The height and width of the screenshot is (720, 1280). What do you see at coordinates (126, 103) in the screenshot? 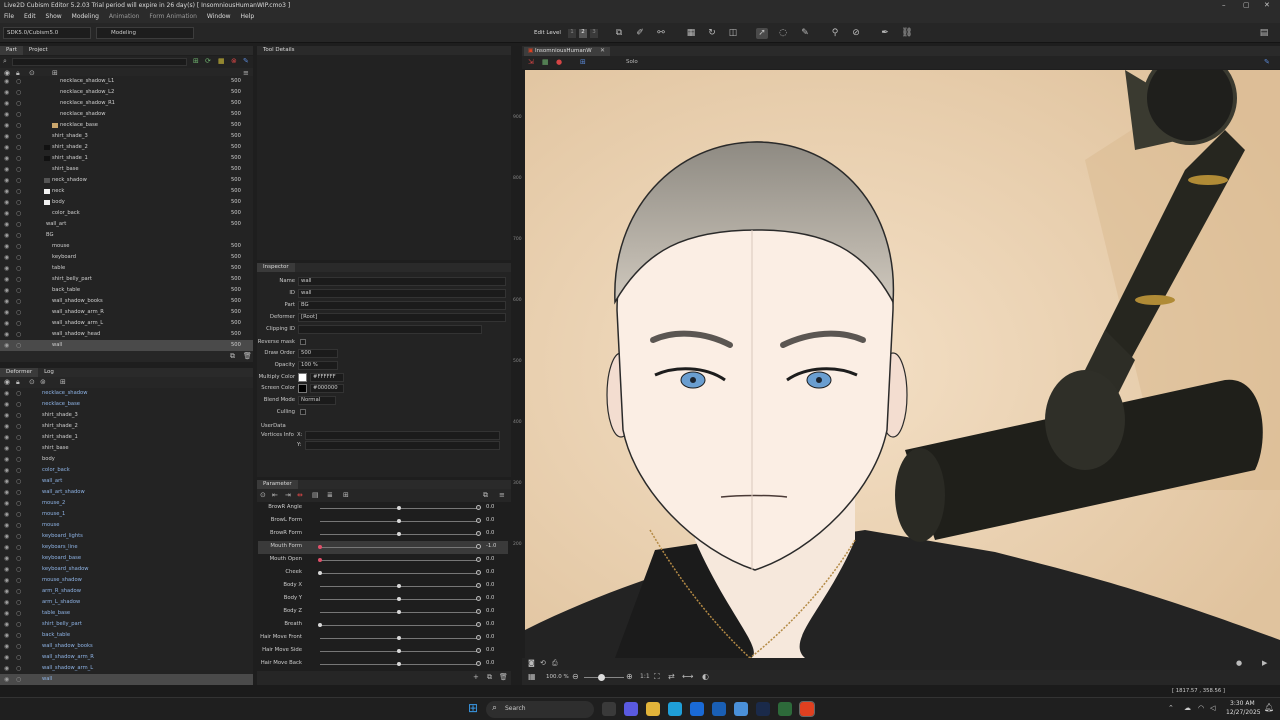
I see `part-row: ◉ ○ necklace_shadow_R1 500` at bounding box center [126, 103].